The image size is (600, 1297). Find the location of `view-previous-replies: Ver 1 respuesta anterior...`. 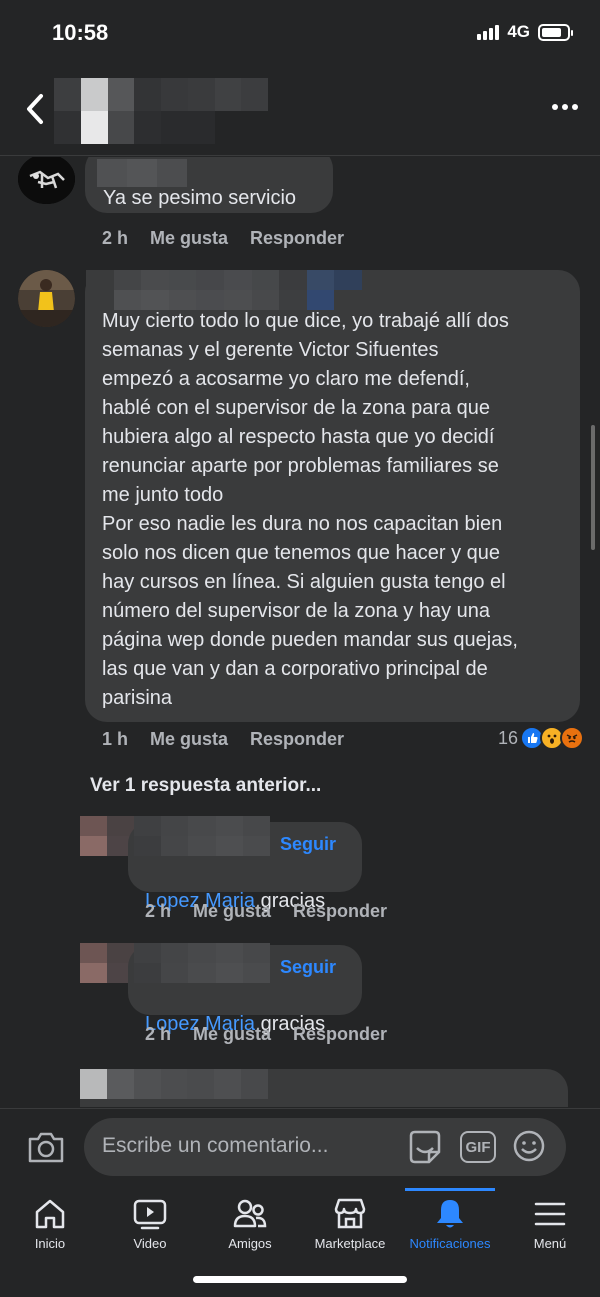

view-previous-replies: Ver 1 respuesta anterior... is located at coordinates (205, 786).